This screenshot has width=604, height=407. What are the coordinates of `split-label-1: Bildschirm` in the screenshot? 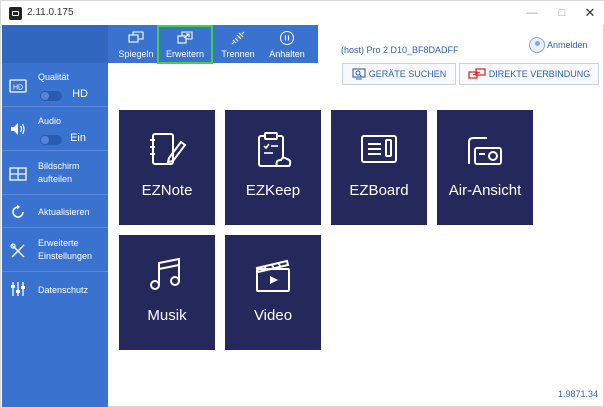 It's located at (59, 166).